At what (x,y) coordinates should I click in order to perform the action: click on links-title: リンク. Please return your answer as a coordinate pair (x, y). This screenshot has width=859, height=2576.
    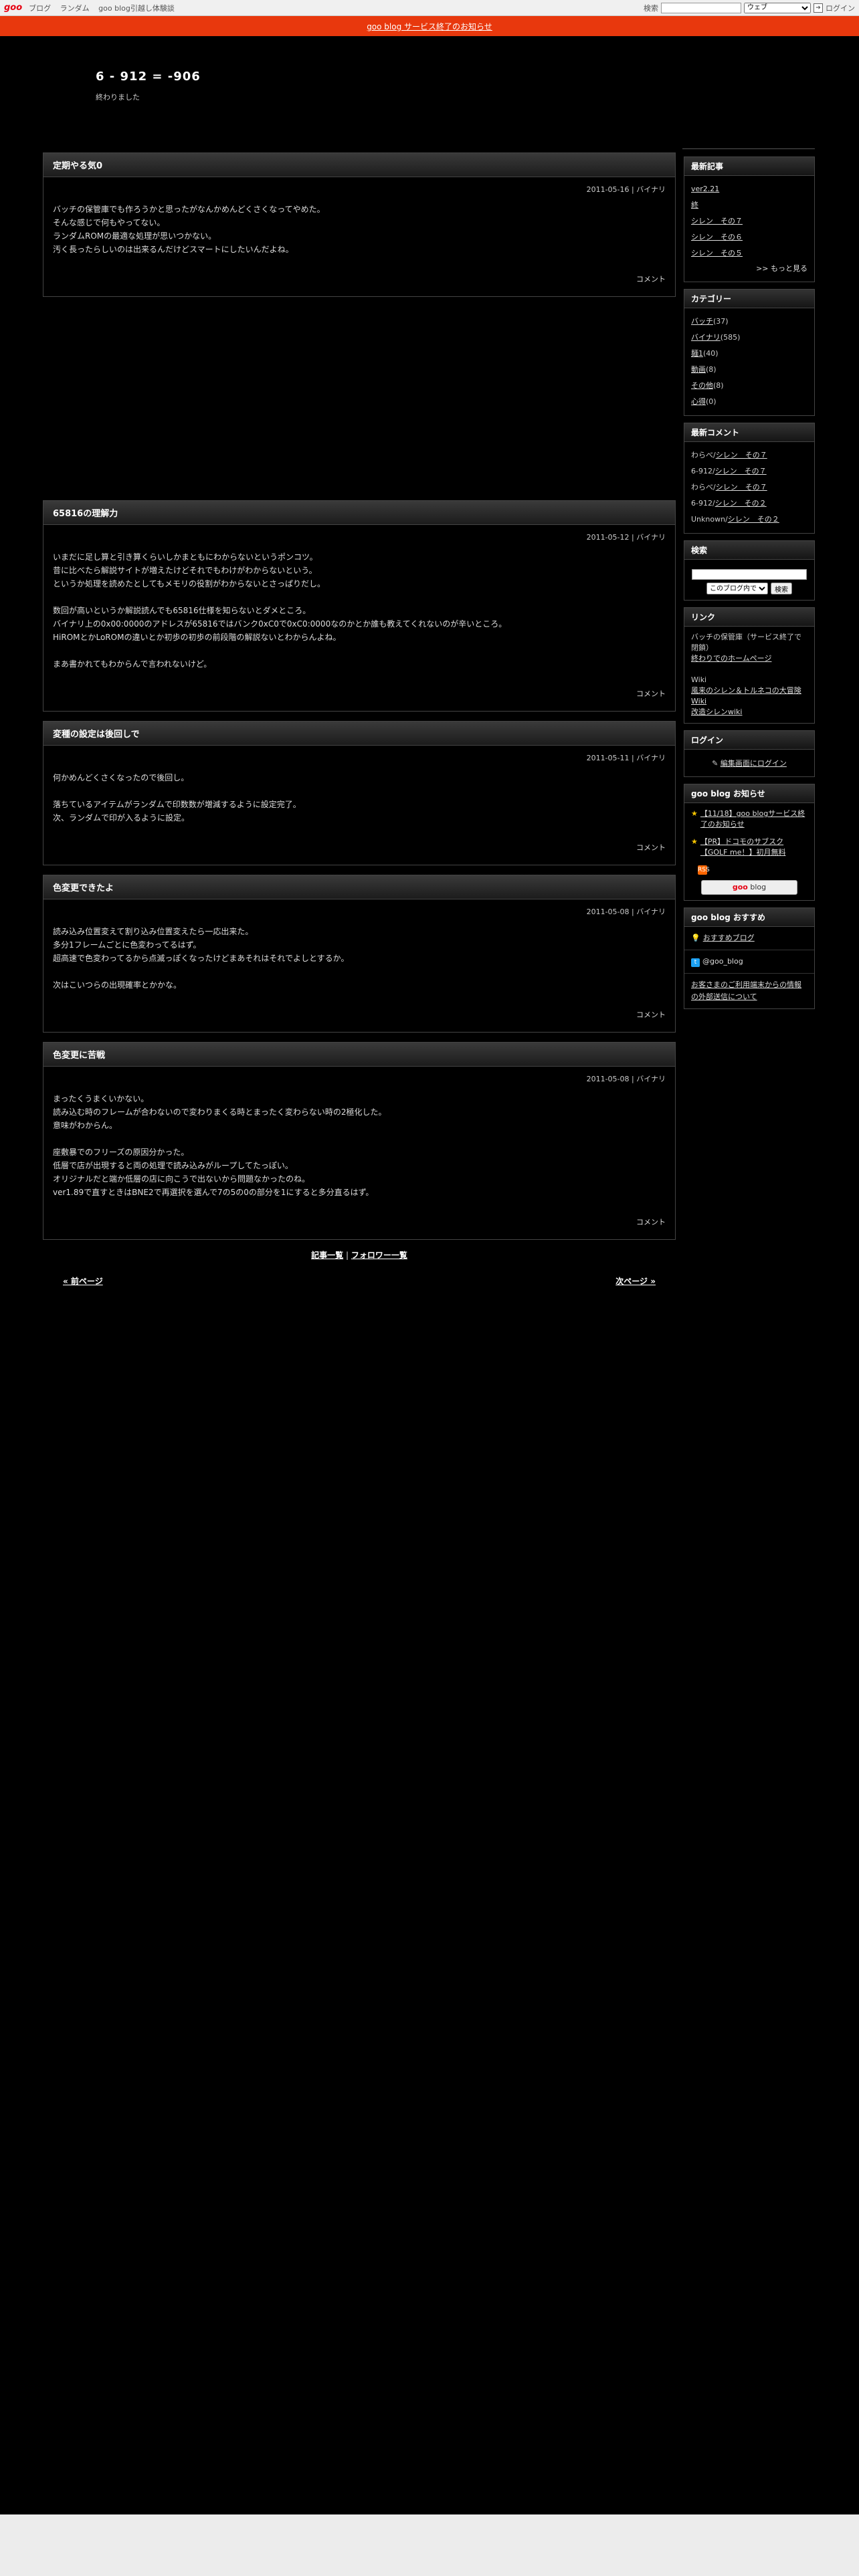
    Looking at the image, I should click on (749, 617).